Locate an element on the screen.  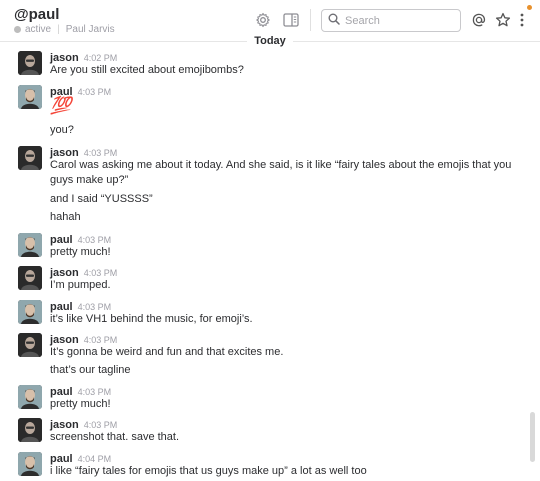
presence-status: active is located at coordinates (38, 29).